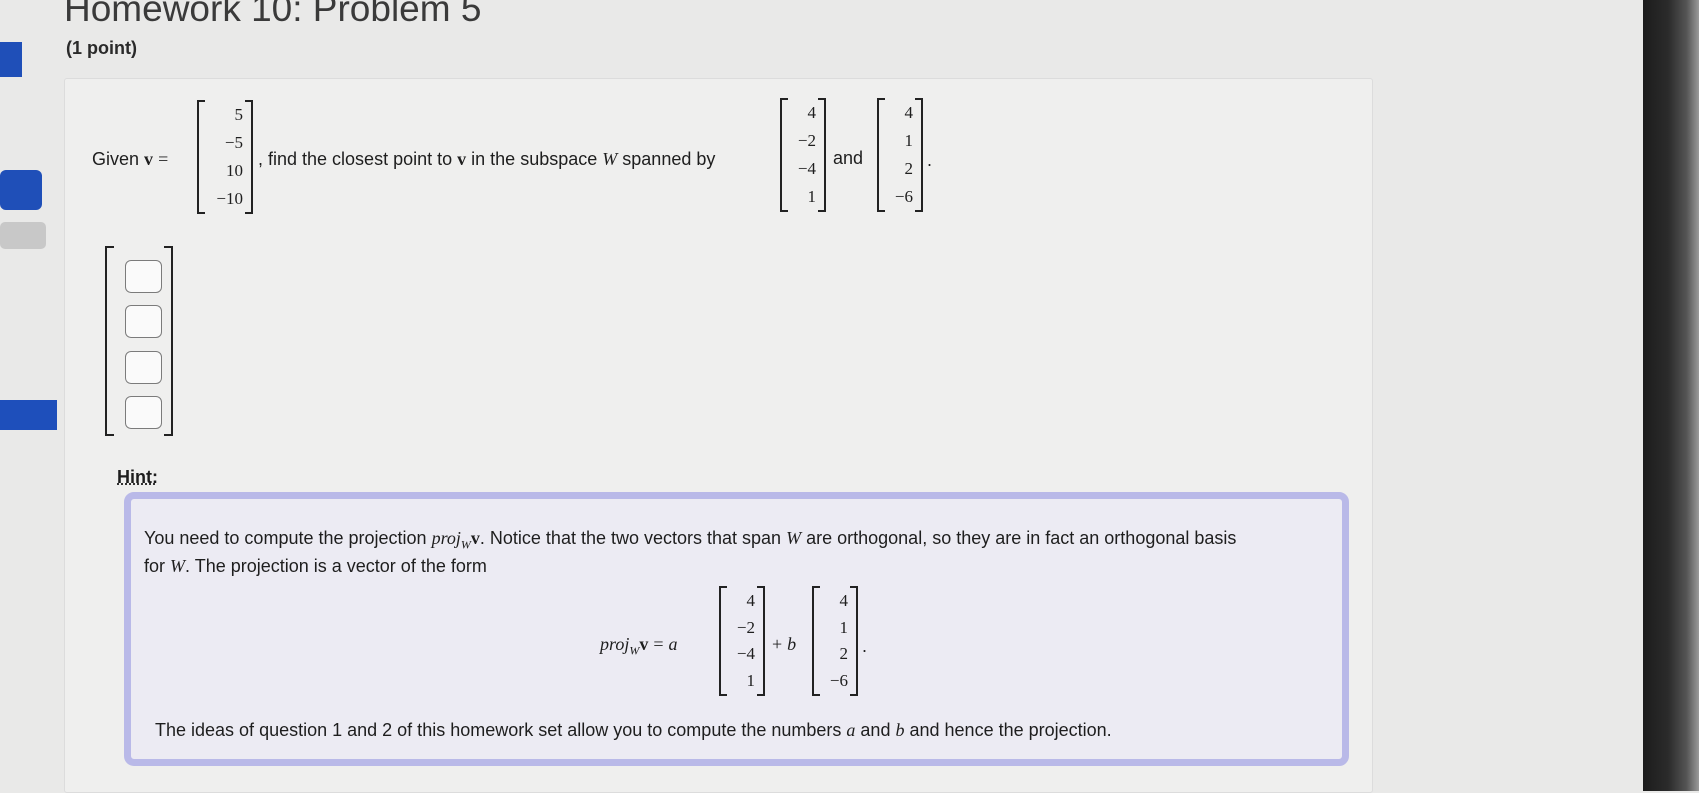 This screenshot has height=793, width=1699. What do you see at coordinates (1671, 395) in the screenshot?
I see `screen-bezel` at bounding box center [1671, 395].